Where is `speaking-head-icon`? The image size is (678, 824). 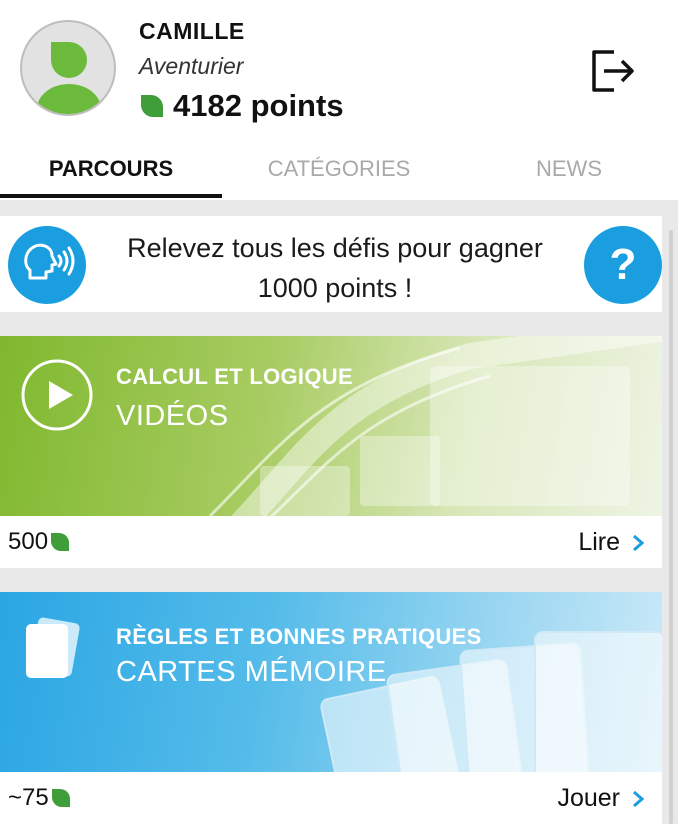 speaking-head-icon is located at coordinates (49, 261).